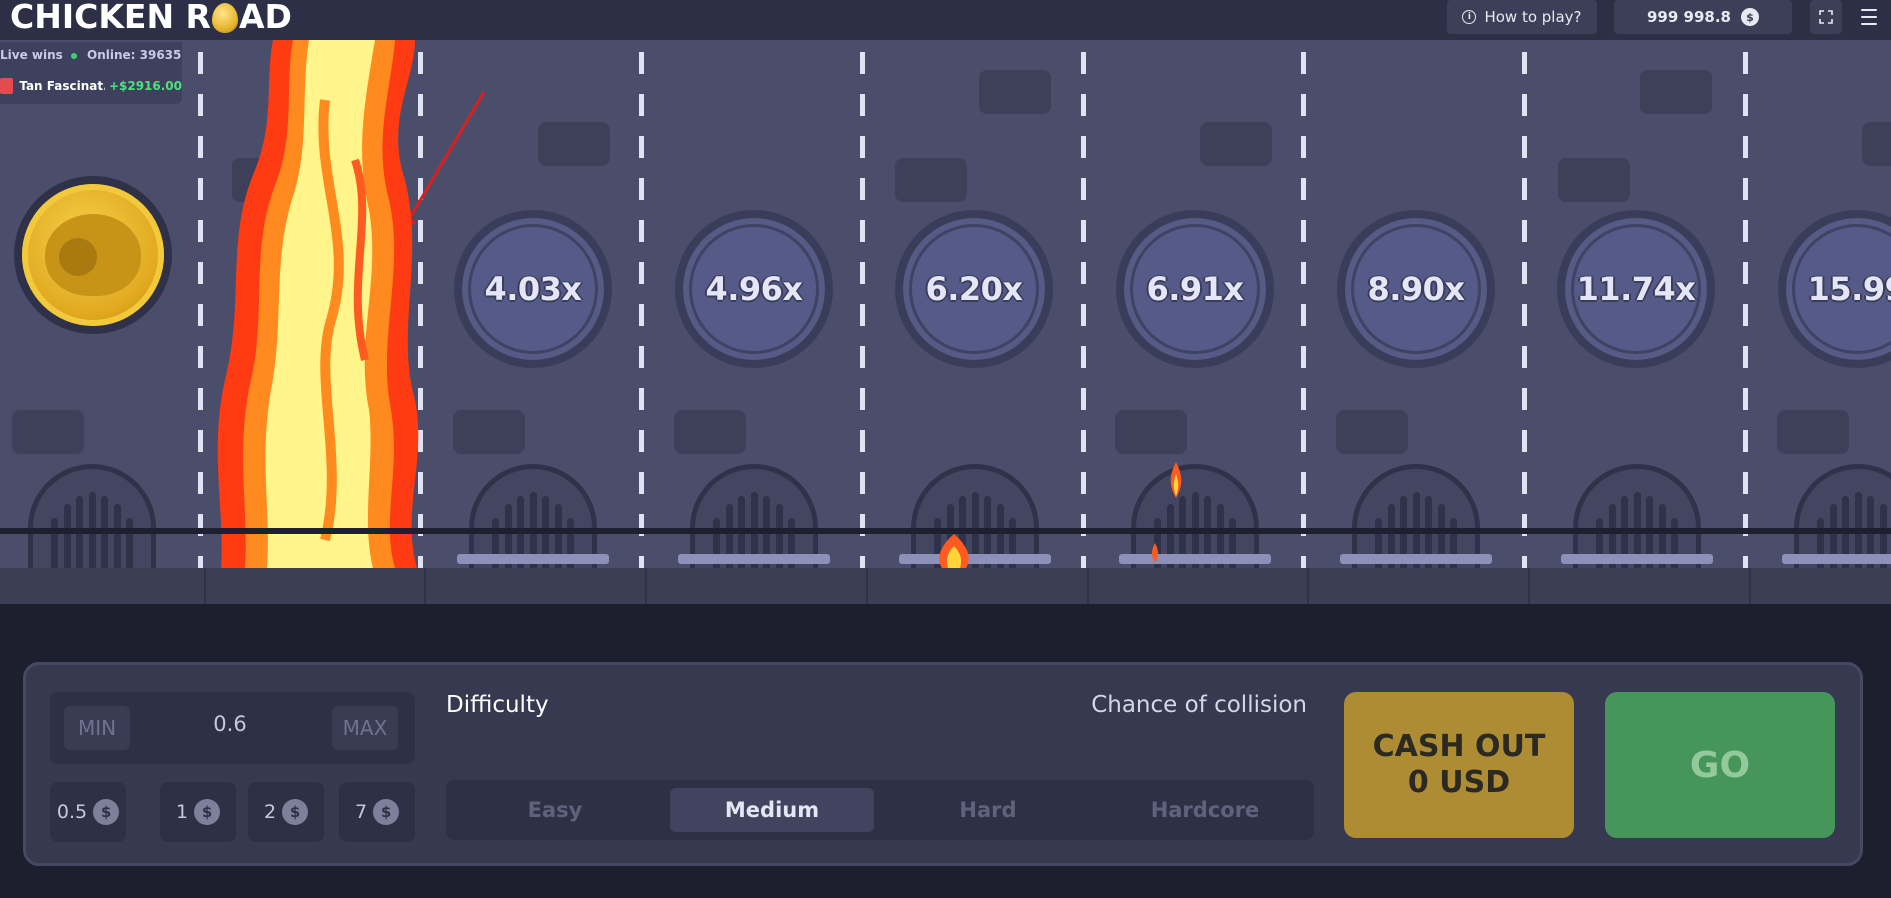 This screenshot has height=898, width=1891. Describe the element at coordinates (945, 531) in the screenshot. I see `road-curb` at that location.